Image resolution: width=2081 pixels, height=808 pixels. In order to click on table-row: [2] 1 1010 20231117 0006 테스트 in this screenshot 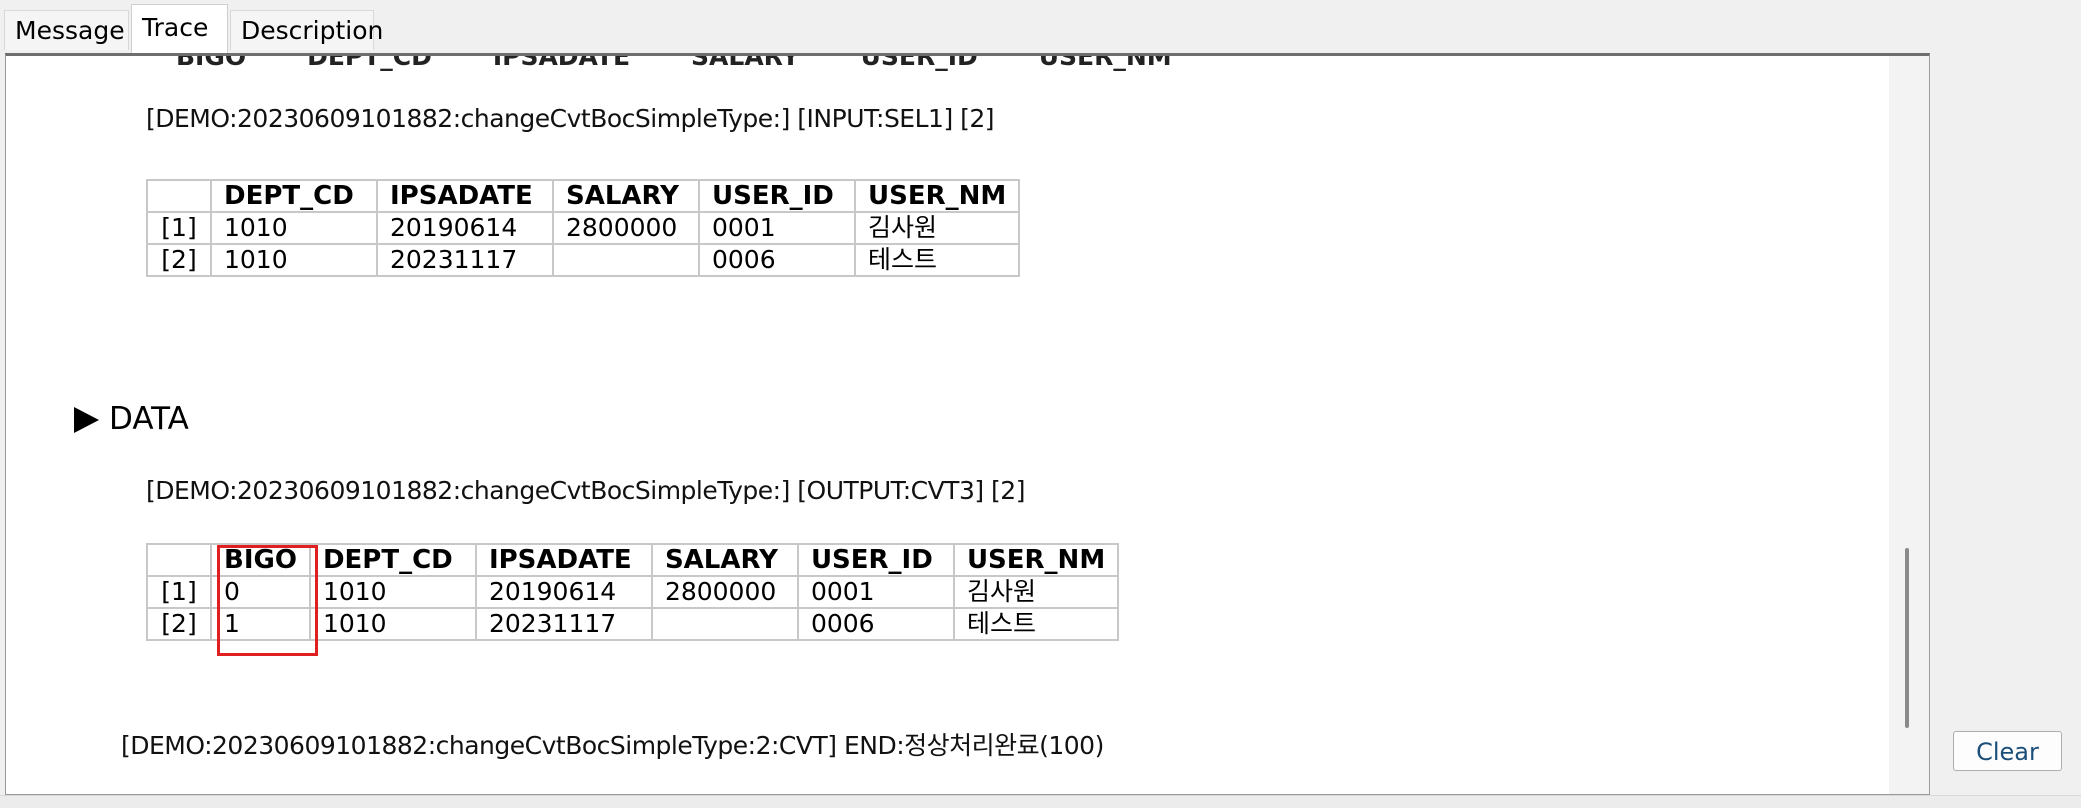, I will do `click(633, 624)`.